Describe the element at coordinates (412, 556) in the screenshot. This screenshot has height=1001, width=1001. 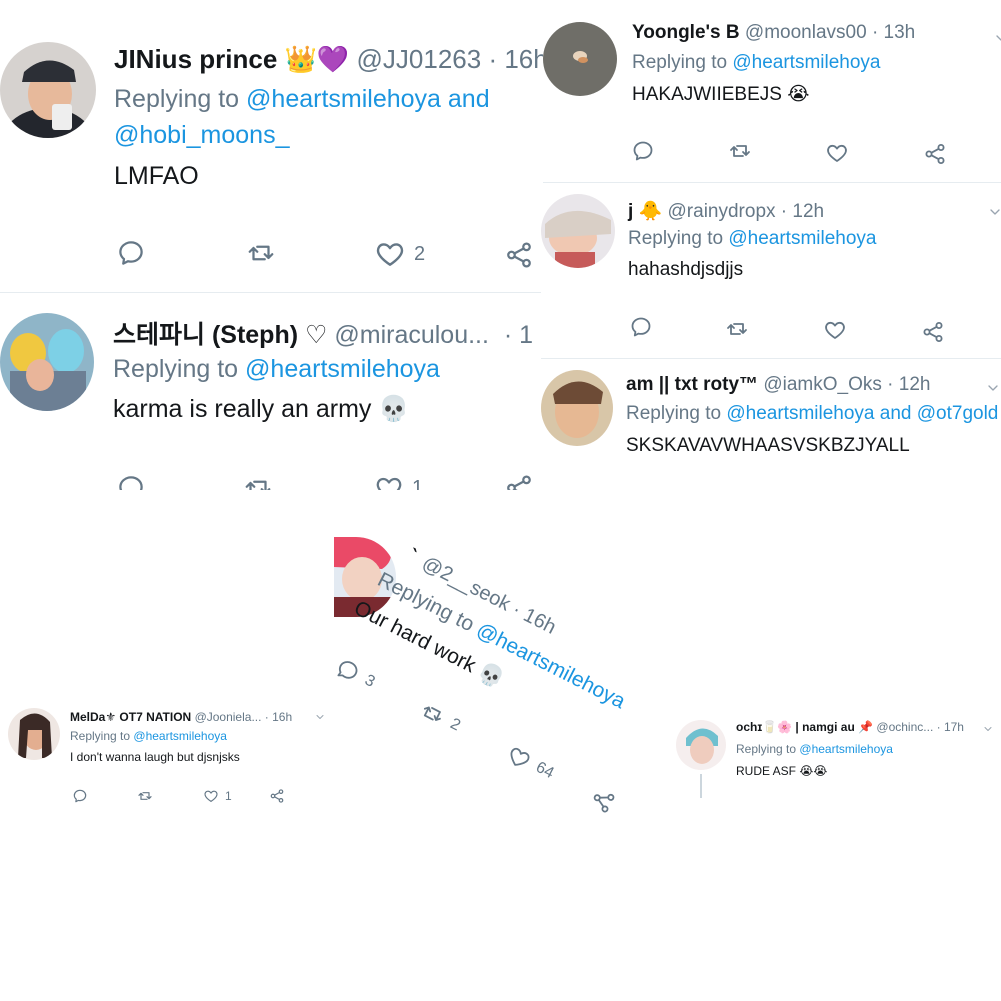
I see `display-name: `` at that location.